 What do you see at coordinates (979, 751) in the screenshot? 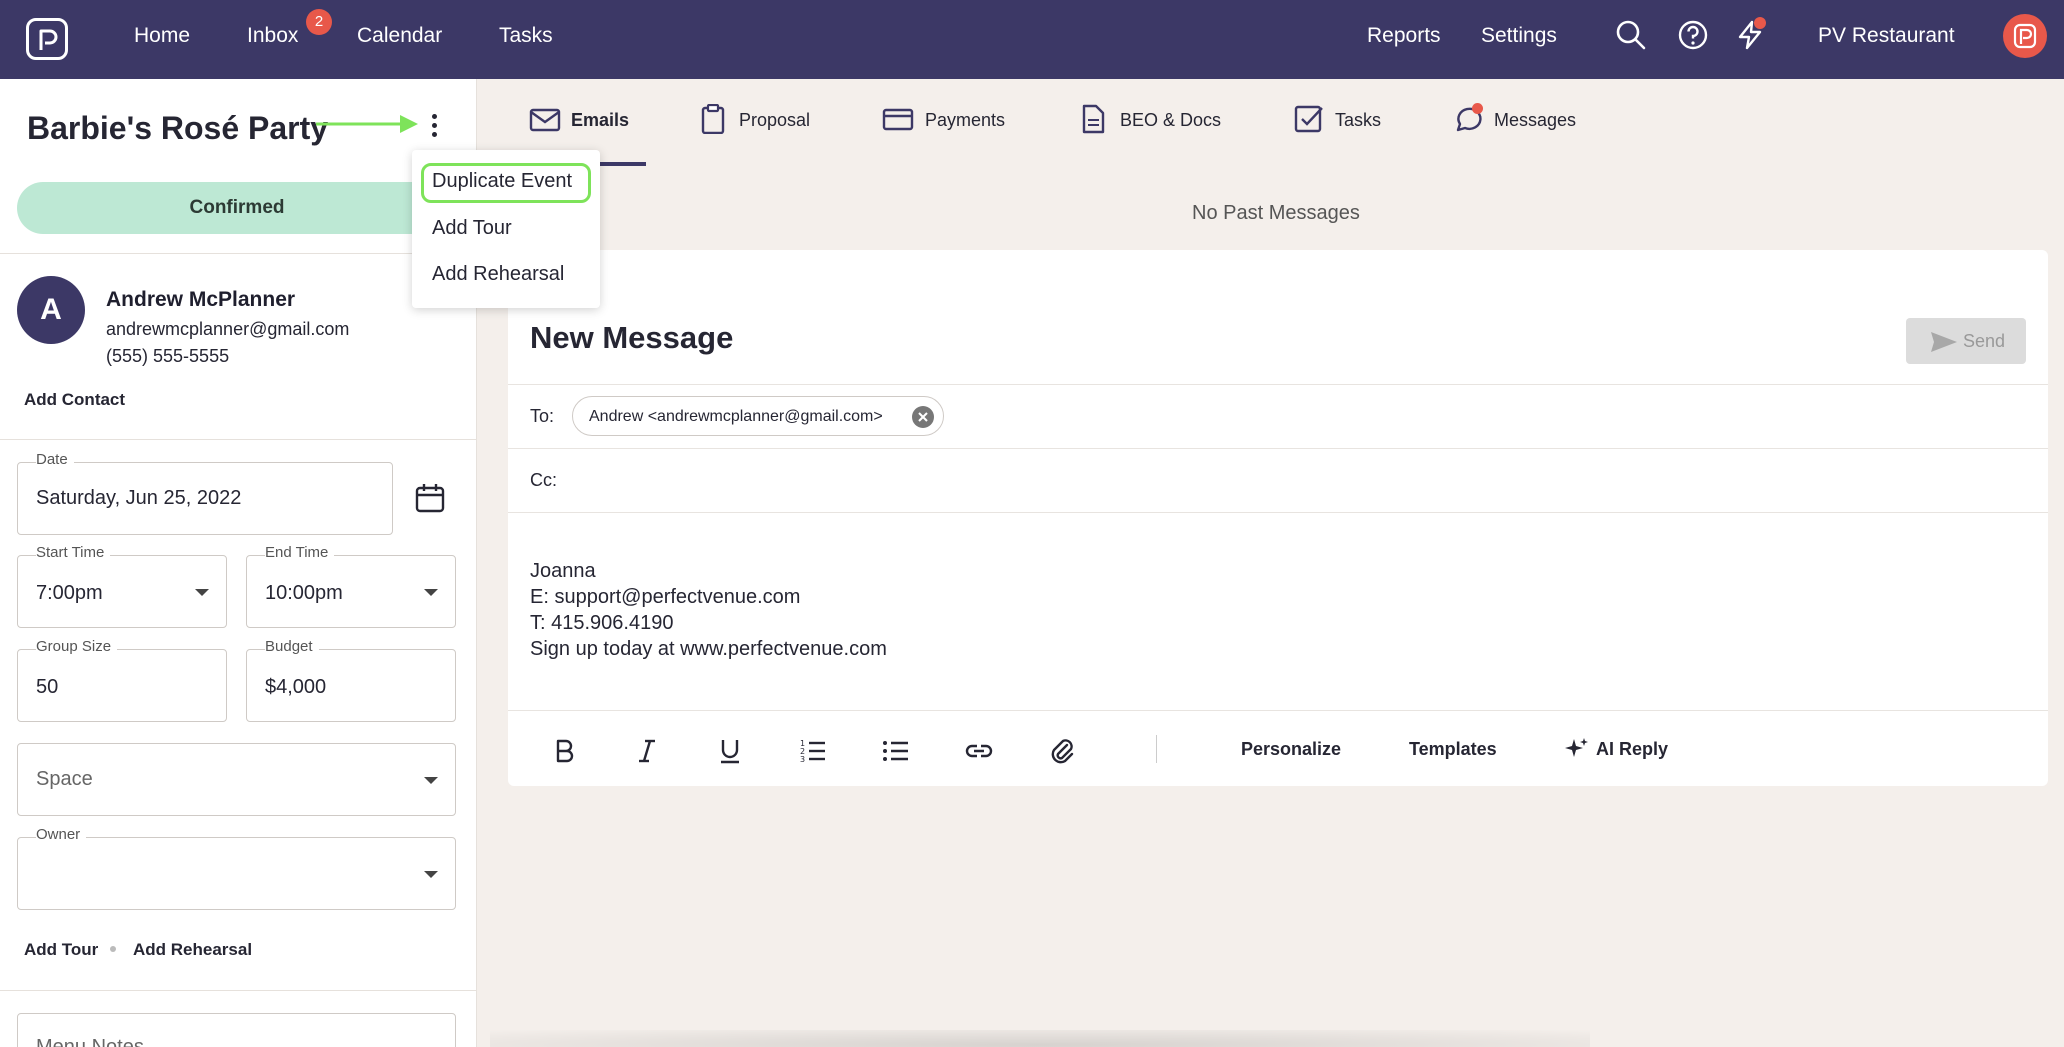
I see `link-icon` at bounding box center [979, 751].